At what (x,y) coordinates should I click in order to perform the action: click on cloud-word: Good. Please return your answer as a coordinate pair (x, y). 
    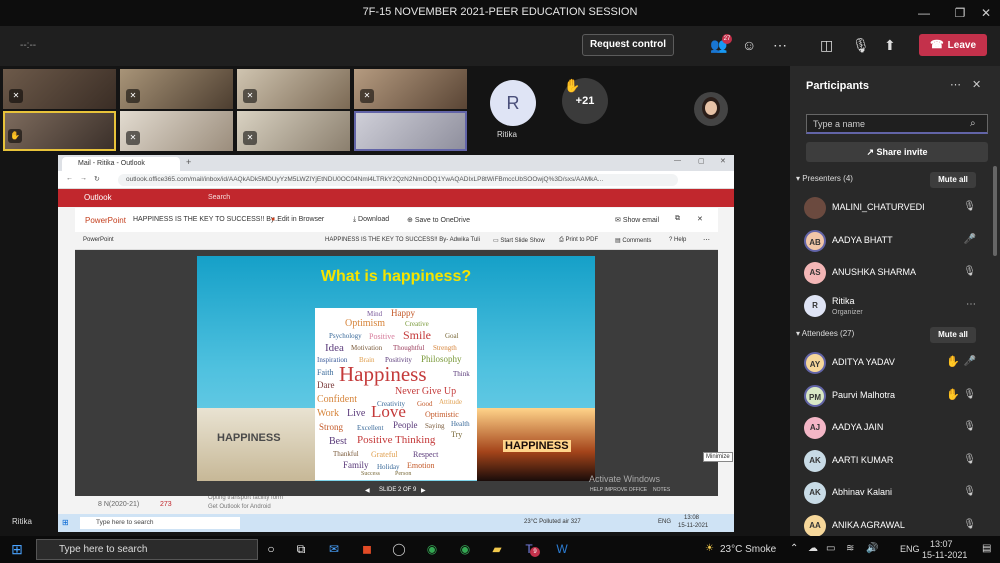
    Looking at the image, I should click on (425, 404).